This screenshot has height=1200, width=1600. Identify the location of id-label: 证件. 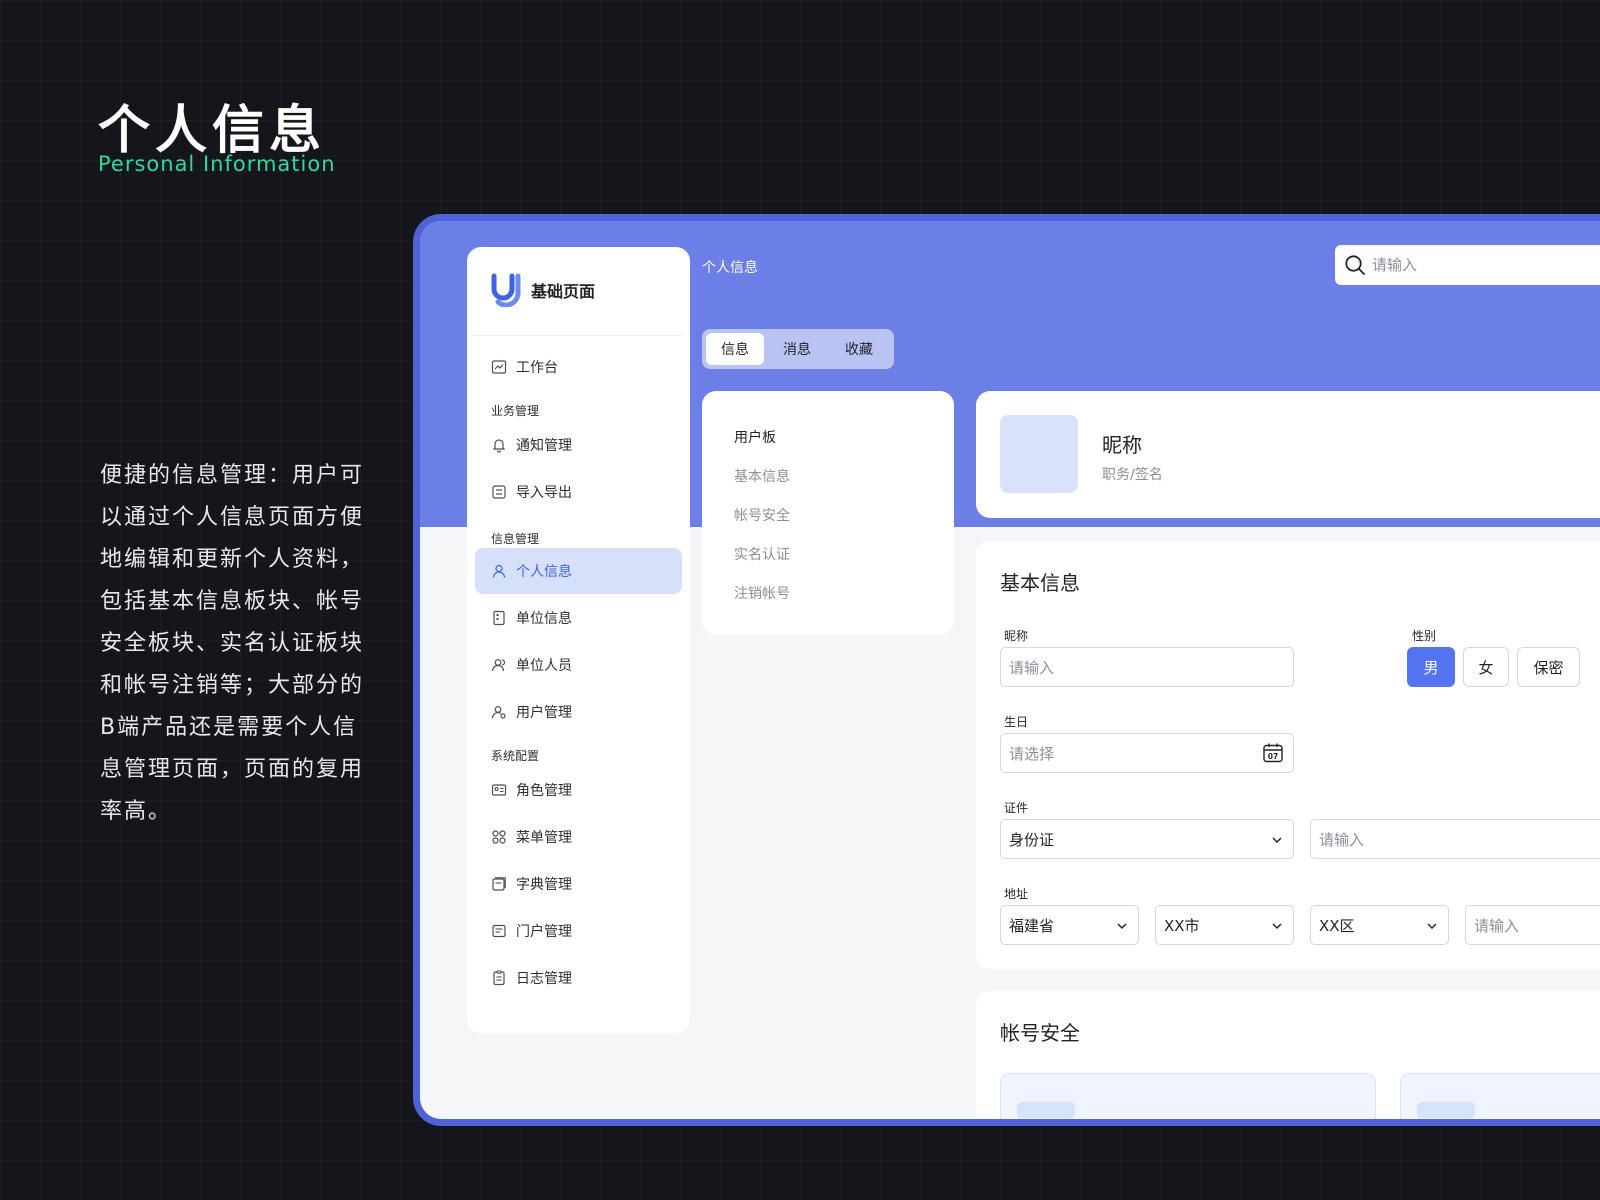
(1016, 808).